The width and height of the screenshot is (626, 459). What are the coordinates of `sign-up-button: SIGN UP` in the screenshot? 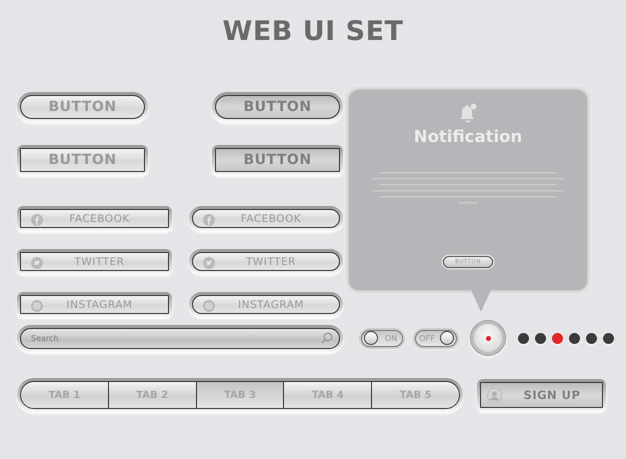 It's located at (541, 395).